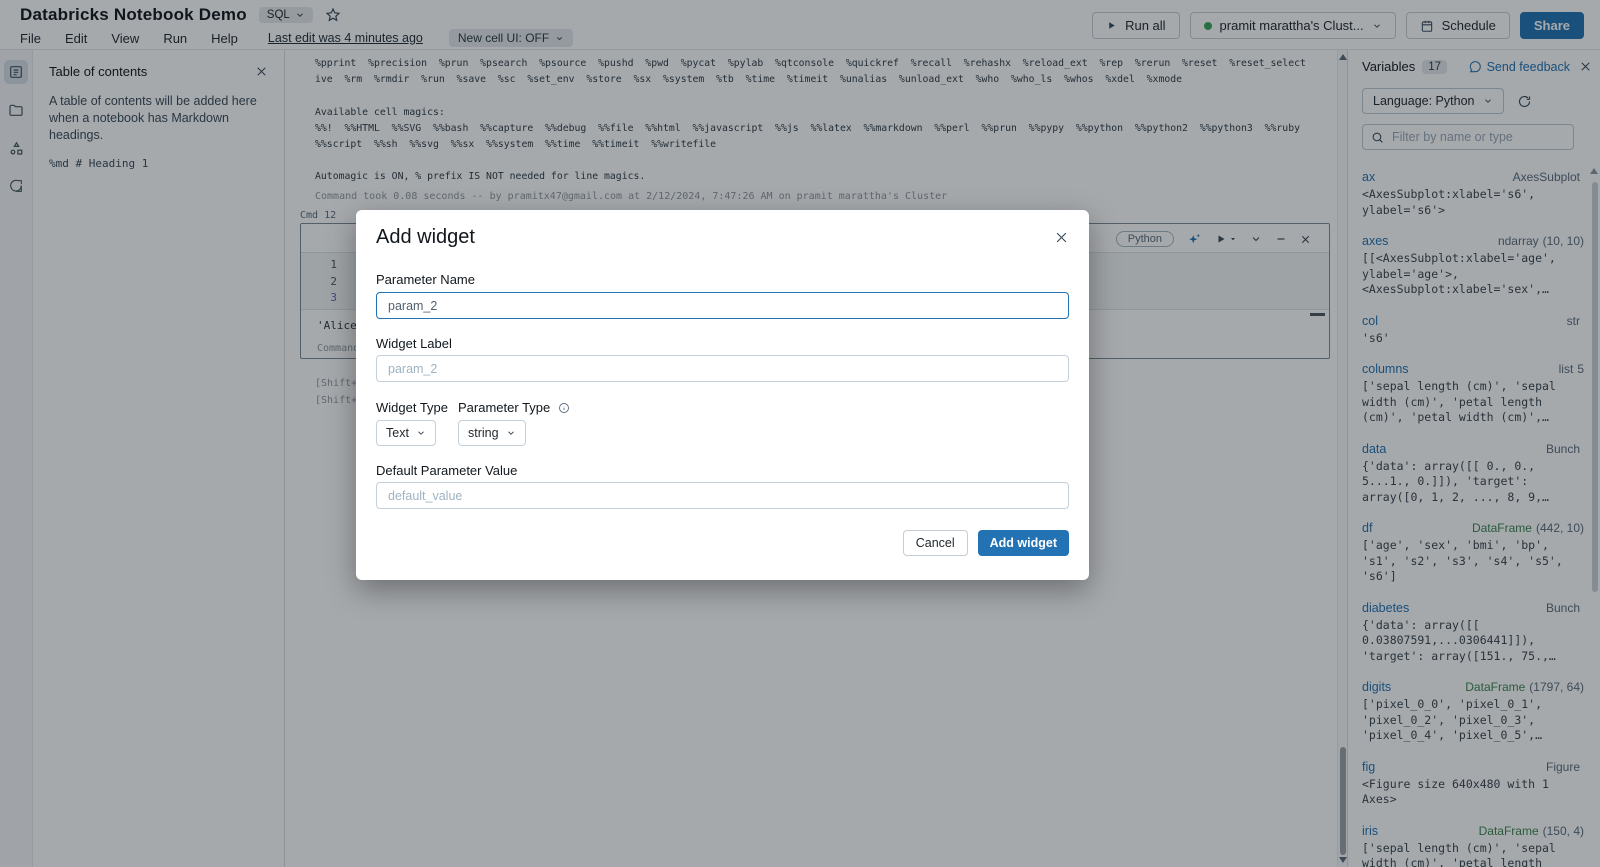 This screenshot has height=867, width=1600. What do you see at coordinates (504, 407) in the screenshot?
I see `parameter-type-label-text: Parameter Type` at bounding box center [504, 407].